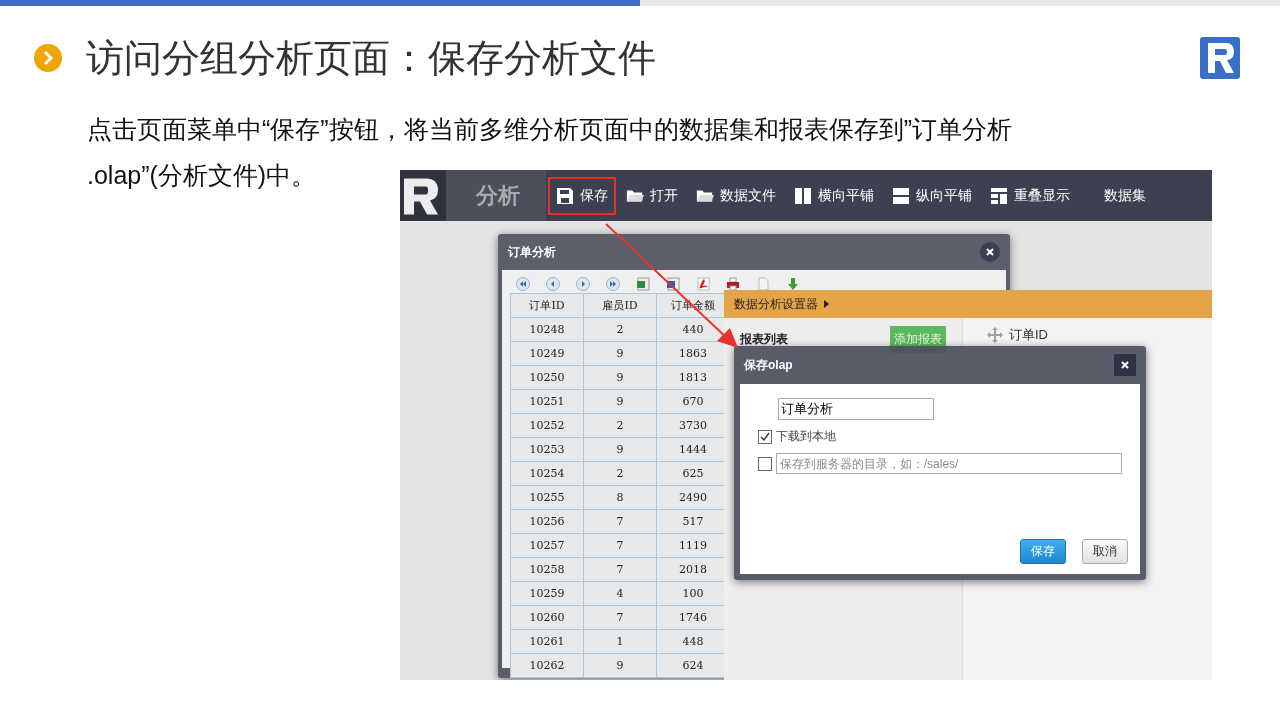  Describe the element at coordinates (948, 463) in the screenshot. I see `path-field: 保存到服务器的目录，如：/sales/` at that location.